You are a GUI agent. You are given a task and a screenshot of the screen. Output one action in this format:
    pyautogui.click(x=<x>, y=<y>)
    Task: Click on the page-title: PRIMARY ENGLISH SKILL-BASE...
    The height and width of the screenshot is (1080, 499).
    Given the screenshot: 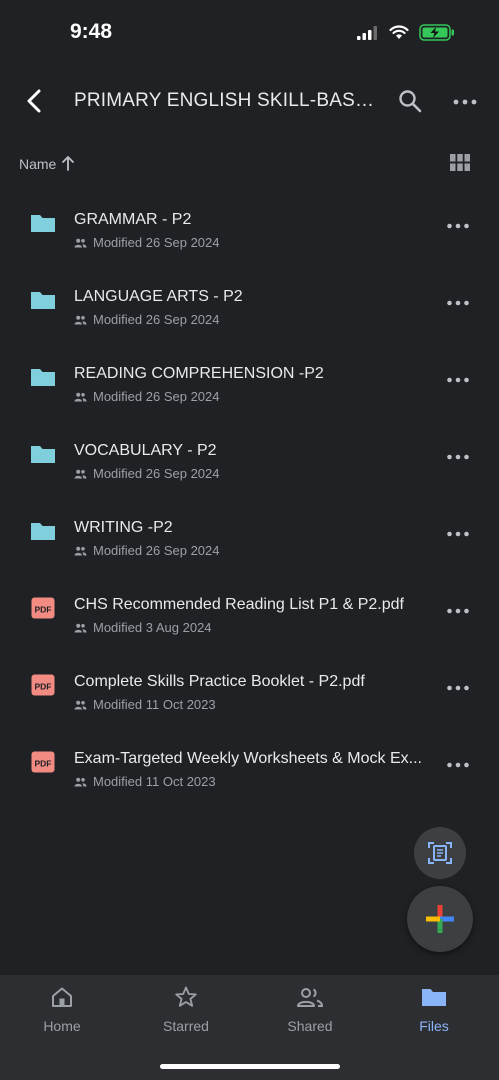 What is the action you would take?
    pyautogui.click(x=229, y=100)
    